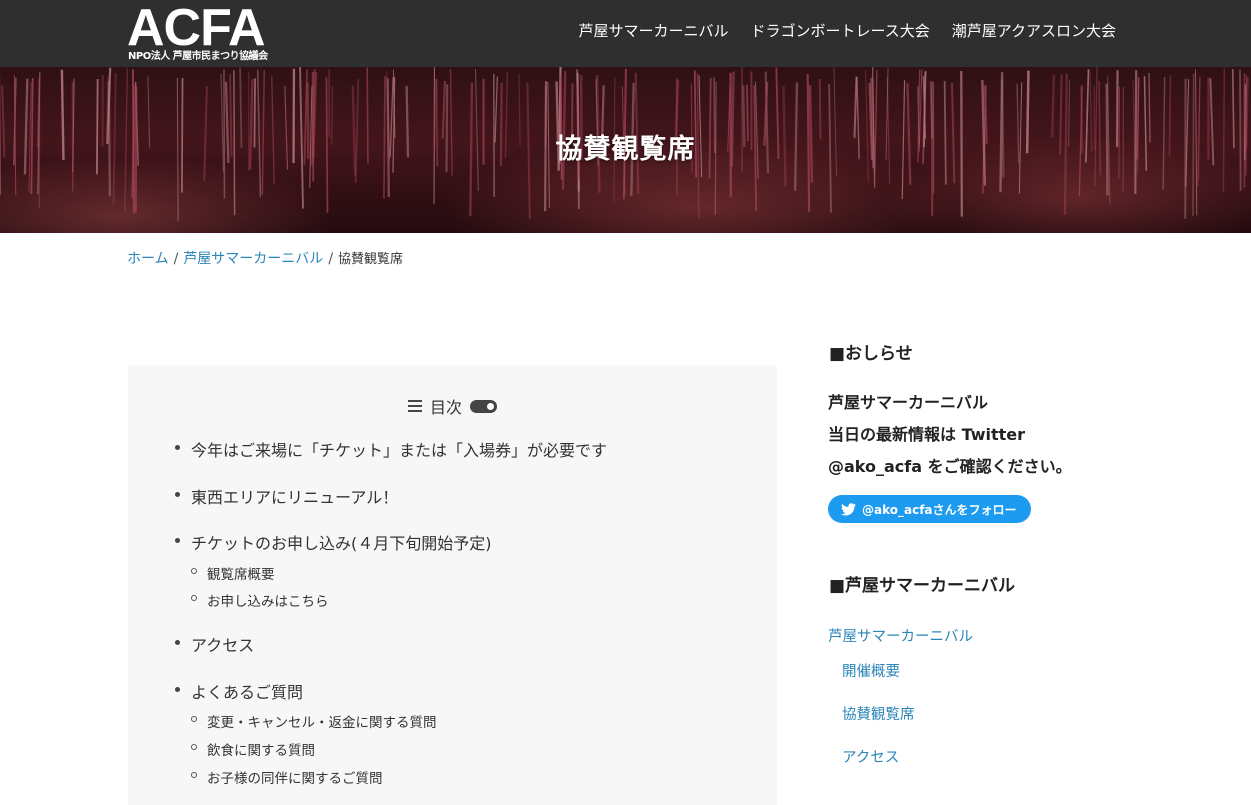  Describe the element at coordinates (483, 406) in the screenshot. I see `toc-toggle` at that location.